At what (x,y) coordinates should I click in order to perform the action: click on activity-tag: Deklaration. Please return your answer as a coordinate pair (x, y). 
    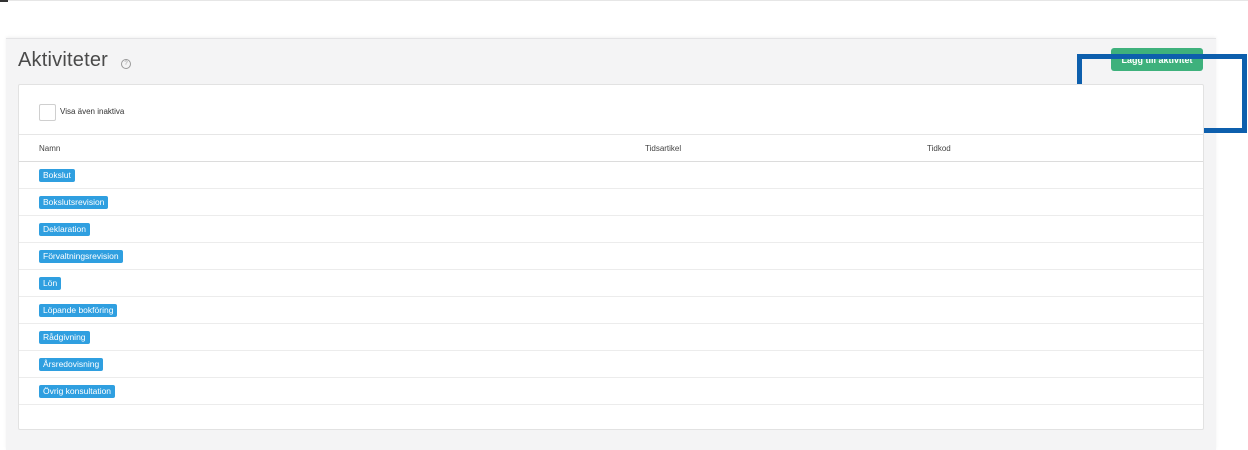
    Looking at the image, I should click on (64, 229).